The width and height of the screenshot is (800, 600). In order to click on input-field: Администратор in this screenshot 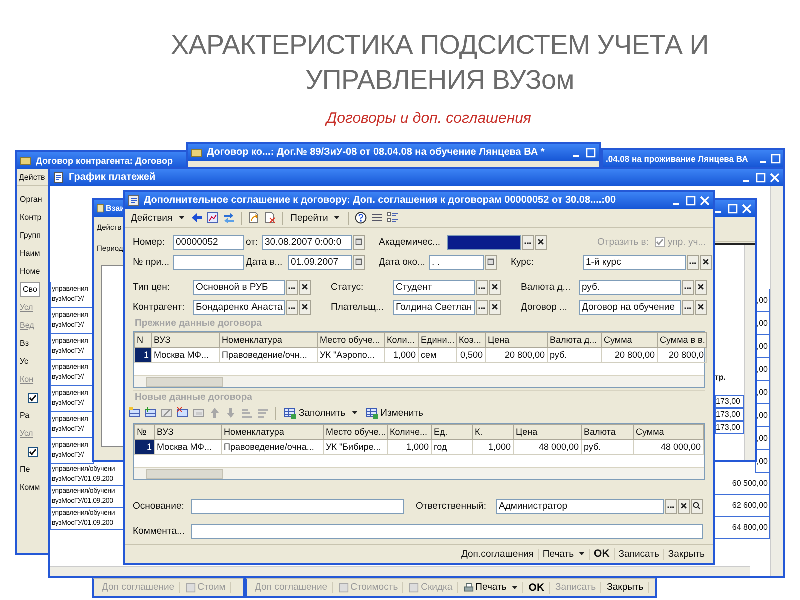, I will do `click(580, 506)`.